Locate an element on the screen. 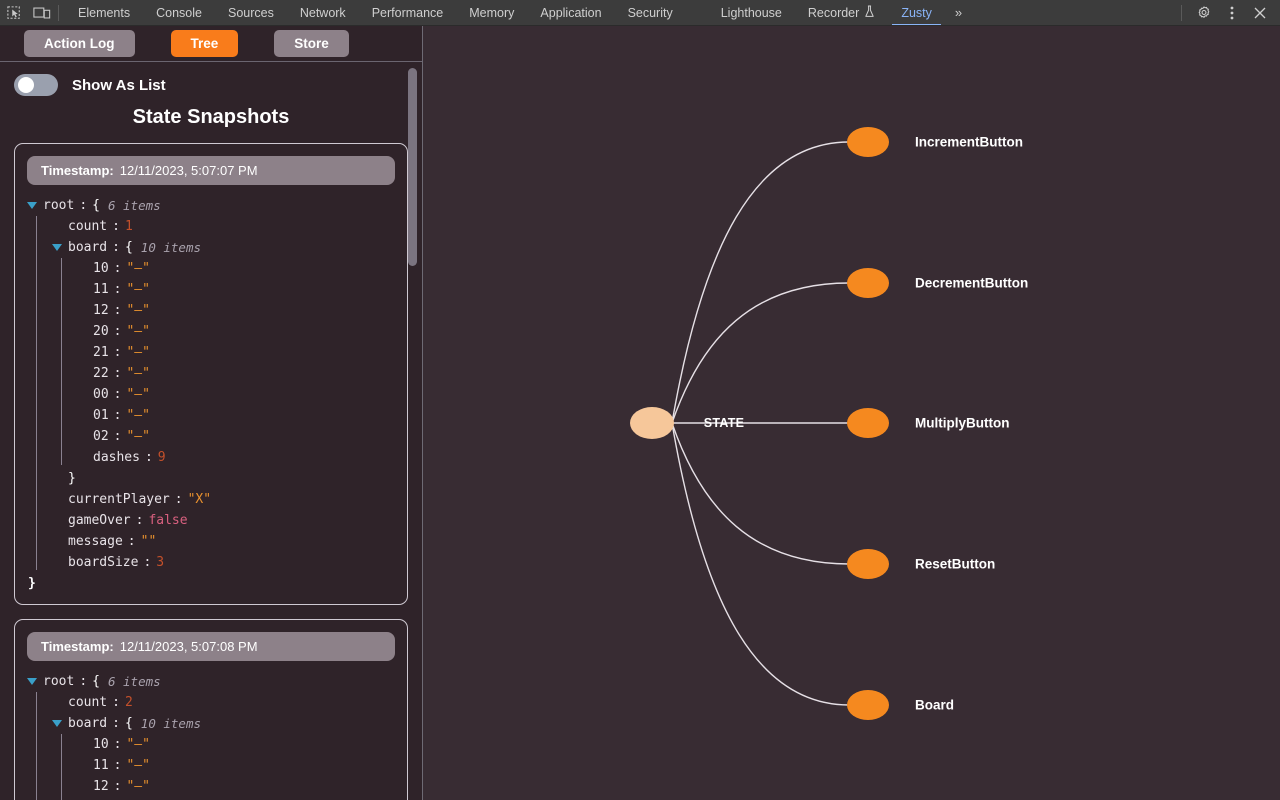 The width and height of the screenshot is (1280, 800). timestamp-value: 12/11/2023, 5:07:07 PM is located at coordinates (188, 170).